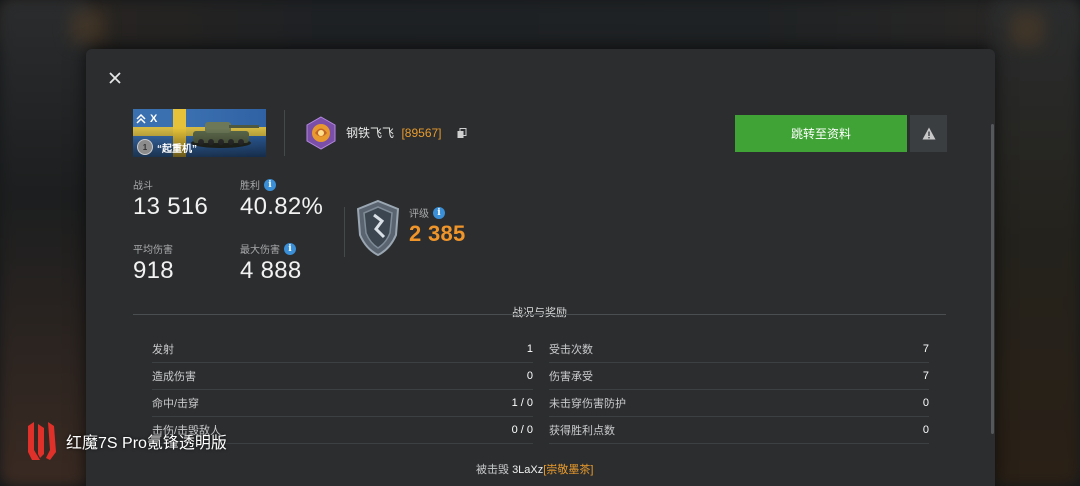 This screenshot has width=1080, height=486. I want to click on stat-max-damage-label: 最大伤害, so click(260, 250).